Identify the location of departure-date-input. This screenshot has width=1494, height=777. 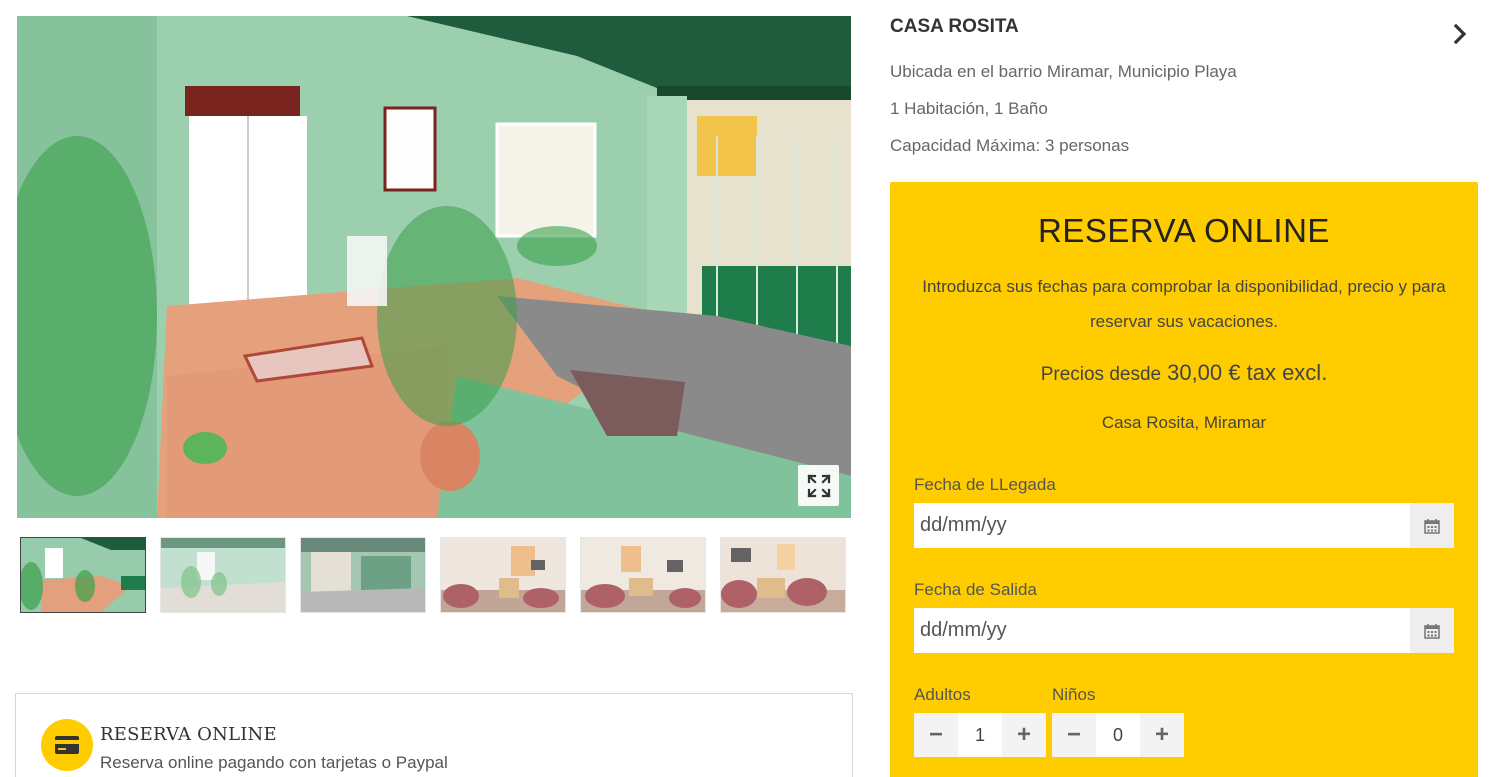
(1162, 630).